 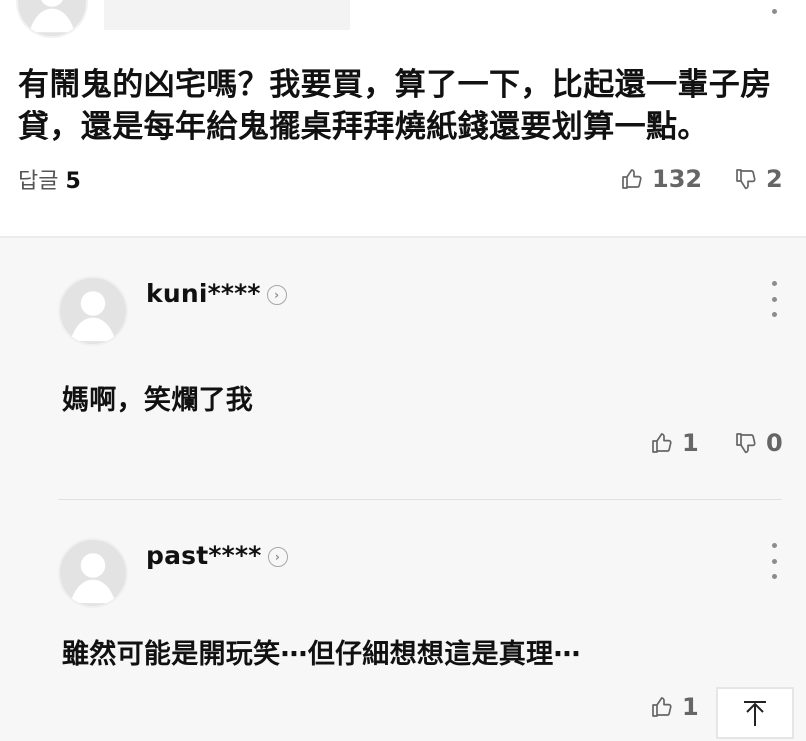 I want to click on redacted-author, so click(x=227, y=15).